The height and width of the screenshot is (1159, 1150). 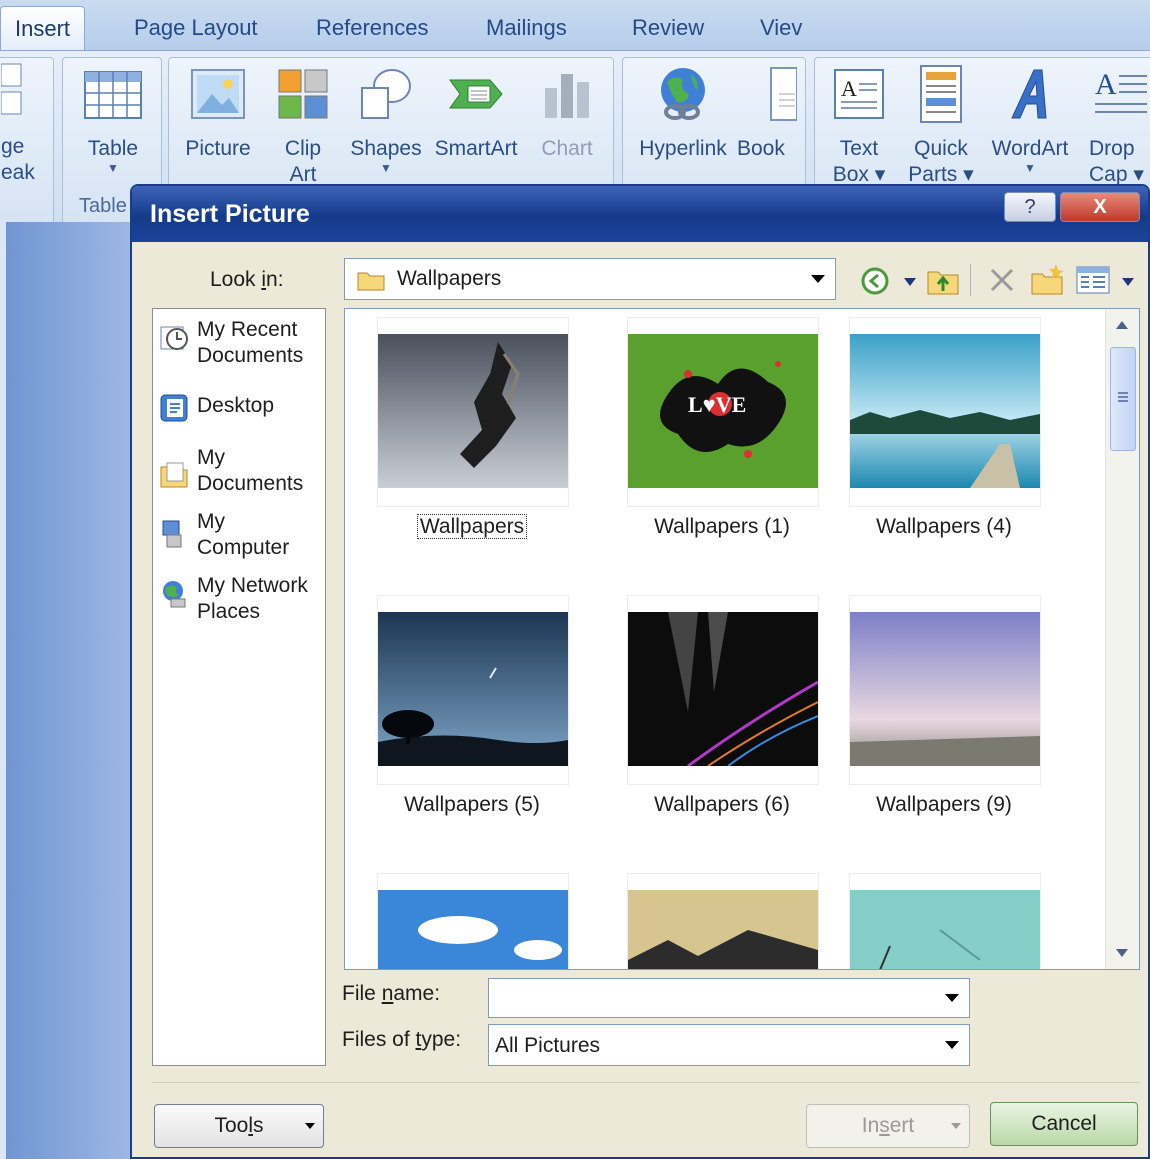 I want to click on file-name-label: Wallpapers (4), so click(x=944, y=526).